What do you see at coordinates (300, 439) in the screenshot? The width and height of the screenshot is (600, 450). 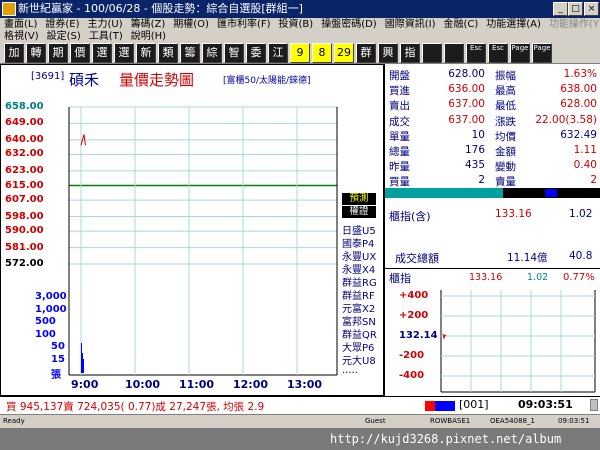 I see `taskbar: http://kujd3268.pixnet.net/album` at bounding box center [300, 439].